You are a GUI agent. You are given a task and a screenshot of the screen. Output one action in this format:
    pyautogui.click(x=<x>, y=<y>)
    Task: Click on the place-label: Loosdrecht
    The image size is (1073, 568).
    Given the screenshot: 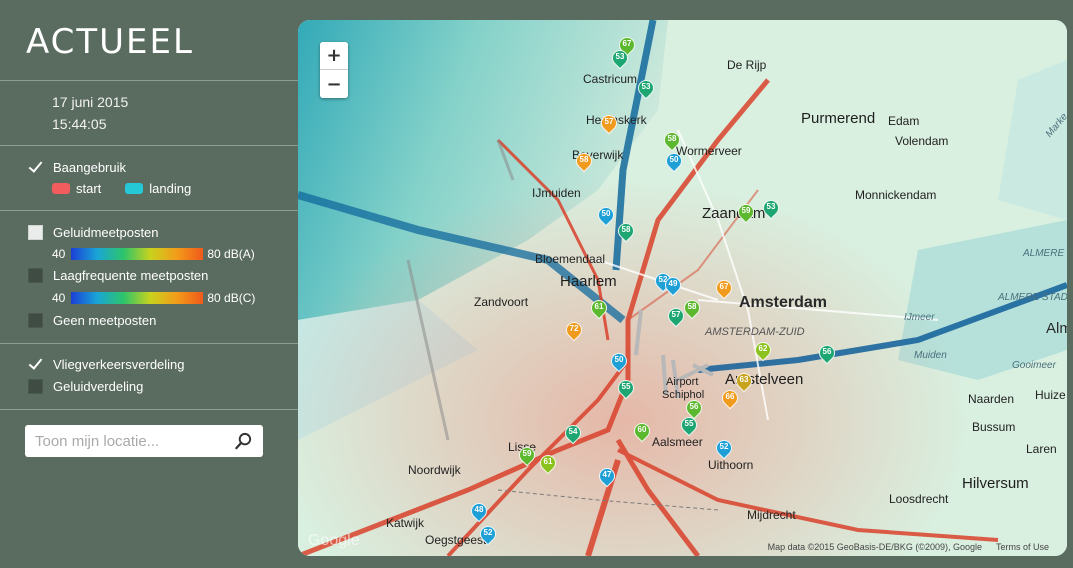 What is the action you would take?
    pyautogui.click(x=919, y=499)
    